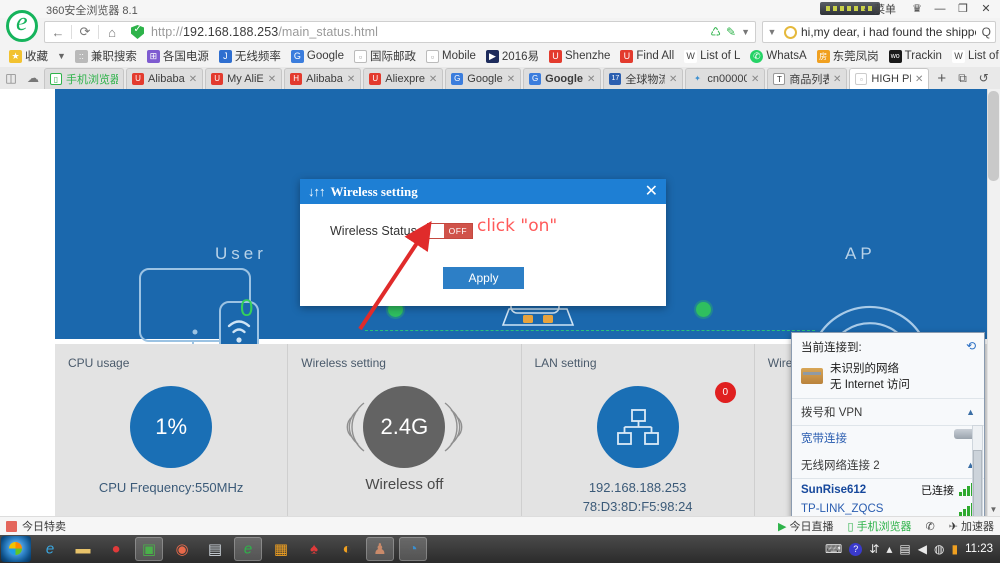 This screenshot has width=1000, height=563. I want to click on taskbar-internet-explorer: e, so click(50, 549).